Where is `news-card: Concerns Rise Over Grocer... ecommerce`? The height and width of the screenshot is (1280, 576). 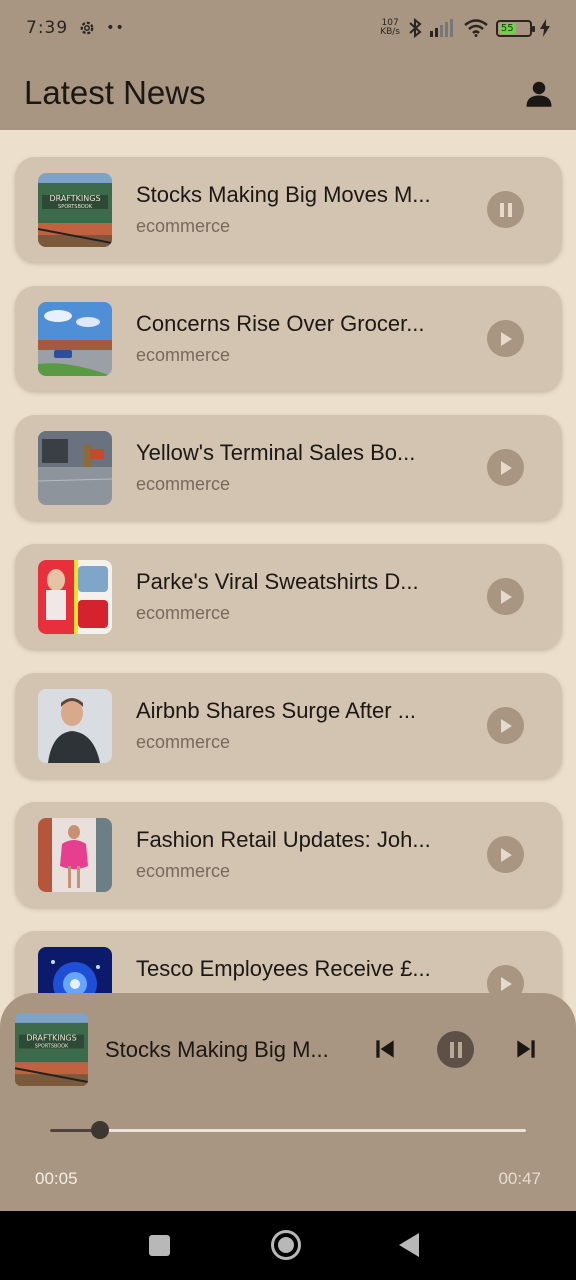
news-card: Concerns Rise Over Grocer... ecommerce is located at coordinates (288, 338).